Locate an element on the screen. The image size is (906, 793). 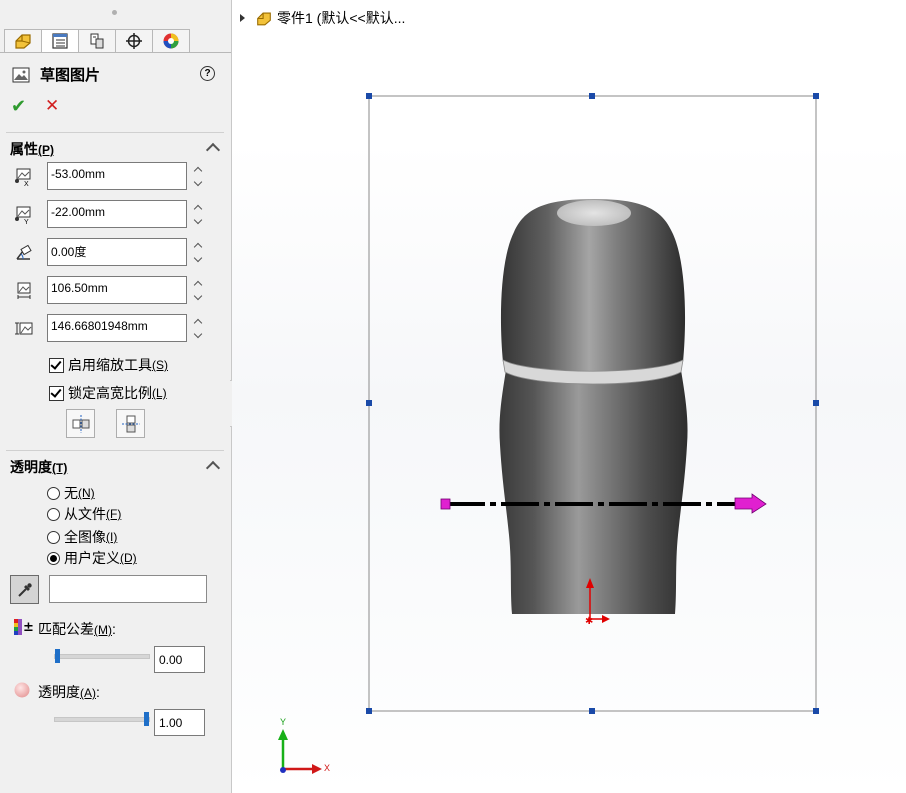
collapse-properties-icon is located at coordinates (213, 150).